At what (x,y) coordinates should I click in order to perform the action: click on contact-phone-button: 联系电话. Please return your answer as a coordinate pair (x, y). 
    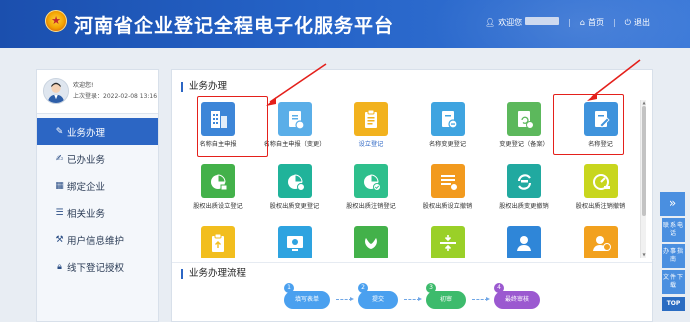
    Looking at the image, I should click on (673, 230).